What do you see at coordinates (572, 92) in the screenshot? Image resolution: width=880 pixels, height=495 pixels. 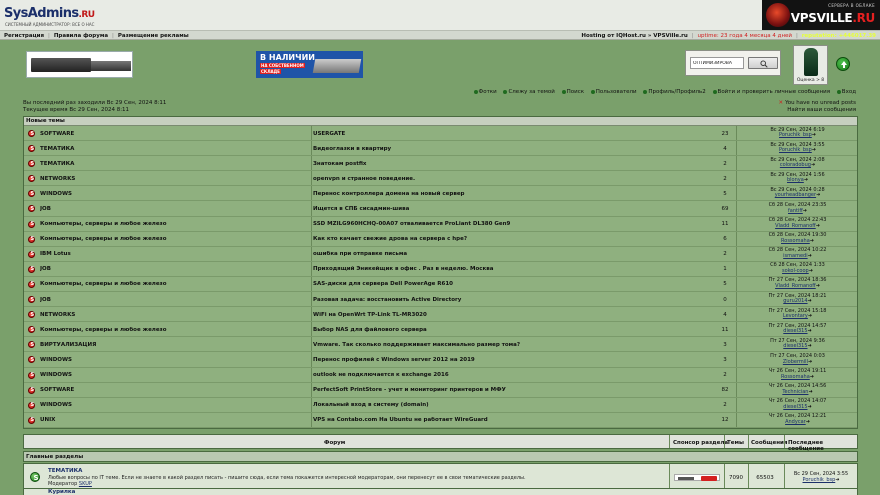 I see `toolbar-search: Поиск` at bounding box center [572, 92].